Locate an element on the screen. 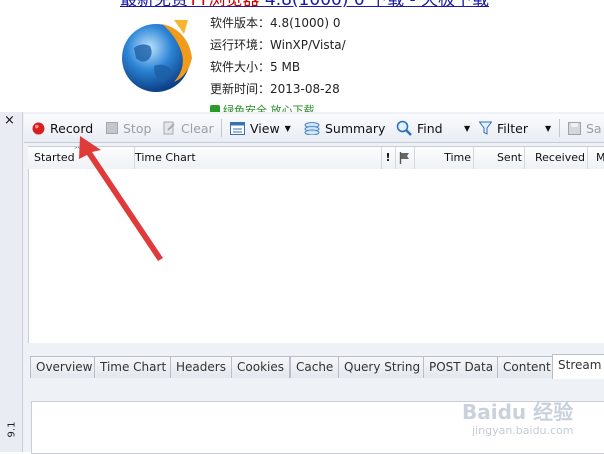  find-dropdown-button: ▼ is located at coordinates (464, 128).